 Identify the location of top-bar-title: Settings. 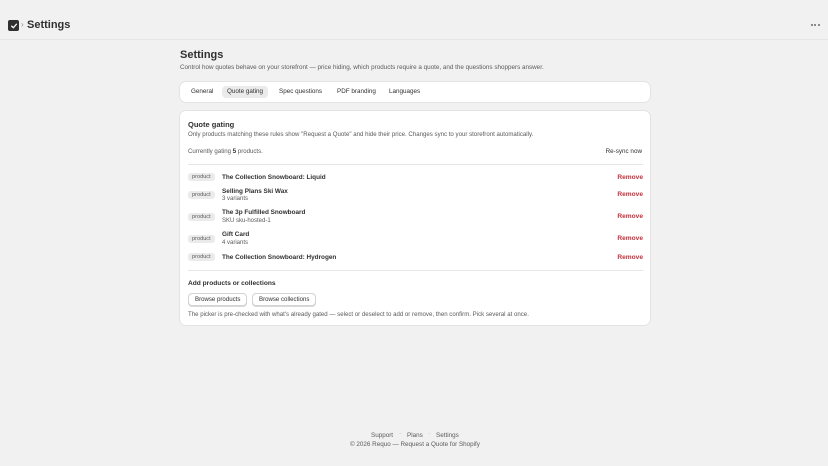
(49, 25).